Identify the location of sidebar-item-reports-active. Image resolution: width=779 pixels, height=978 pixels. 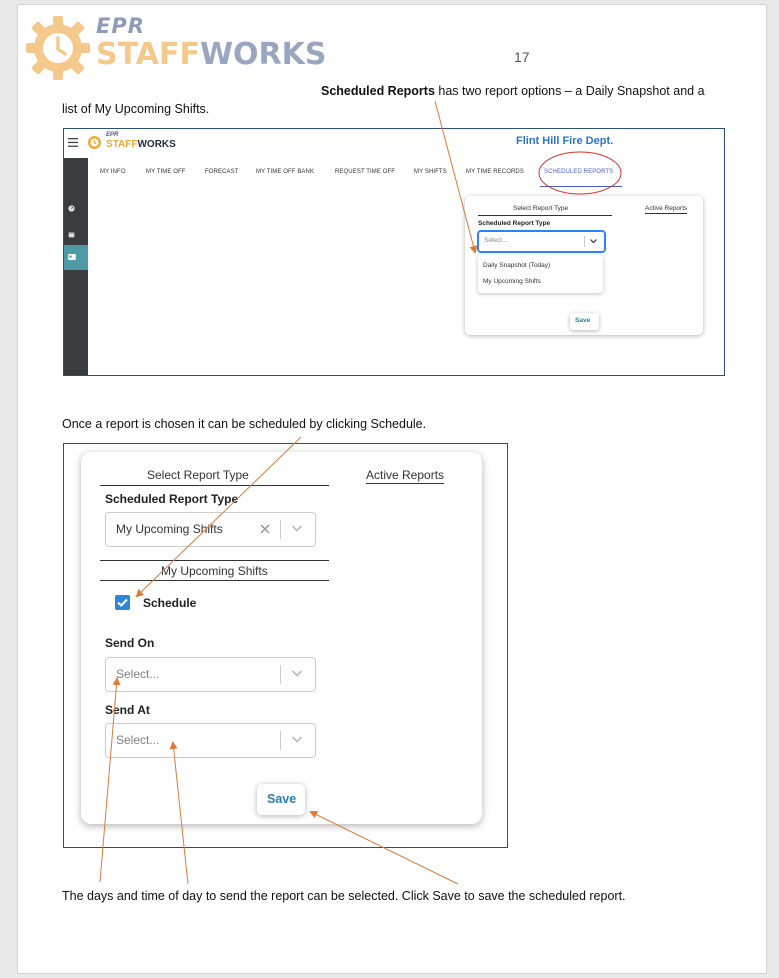
(76, 257).